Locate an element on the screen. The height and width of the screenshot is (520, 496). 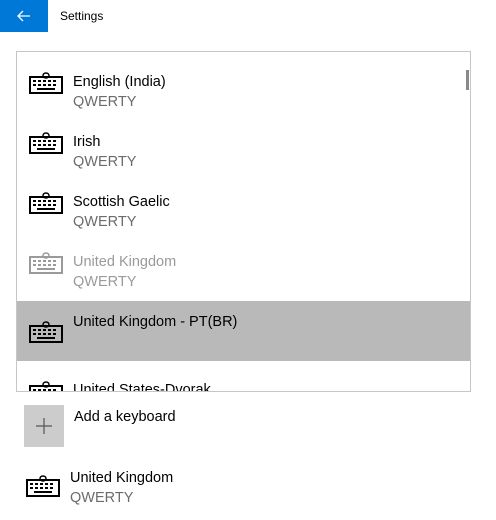
scrollbar-thumb is located at coordinates (467, 80).